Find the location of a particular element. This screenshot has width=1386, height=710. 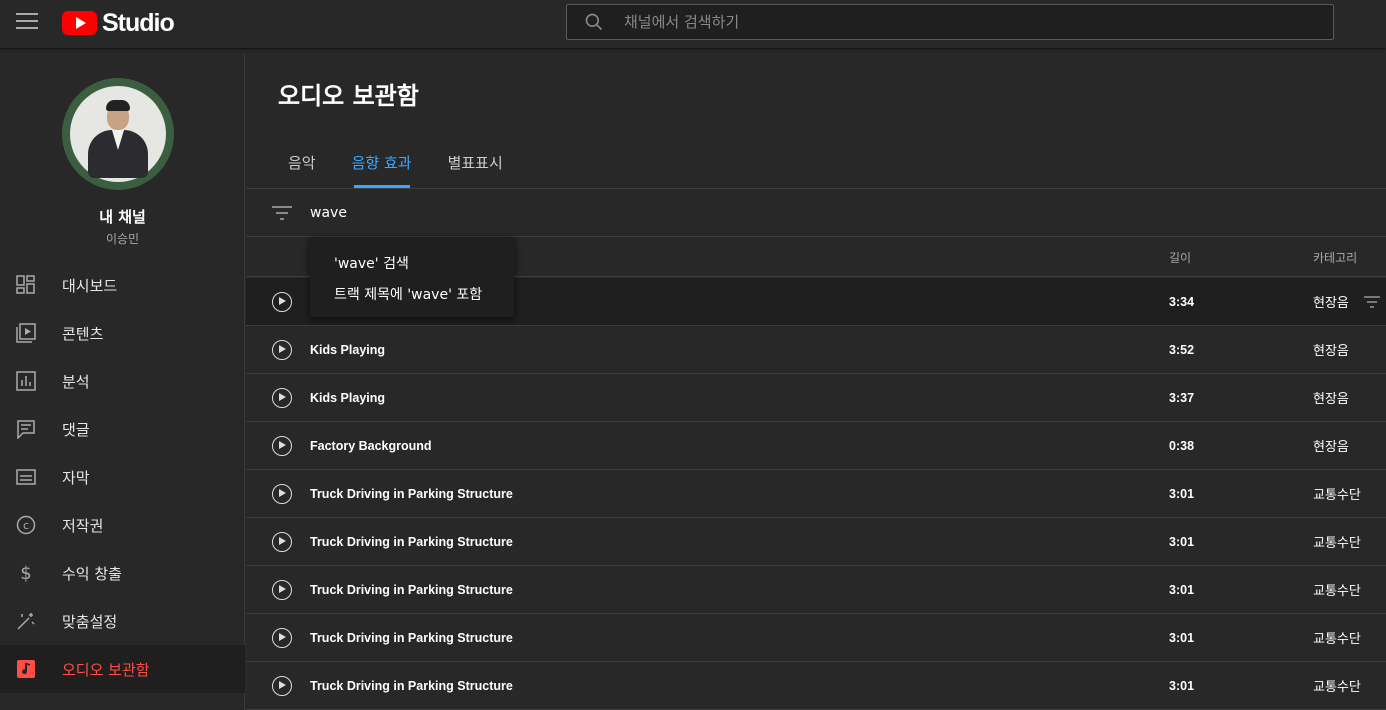

filter-suggestion-dropdown: 'wave' 검색 트랙 제목에 'wave' 포함 is located at coordinates (412, 277).